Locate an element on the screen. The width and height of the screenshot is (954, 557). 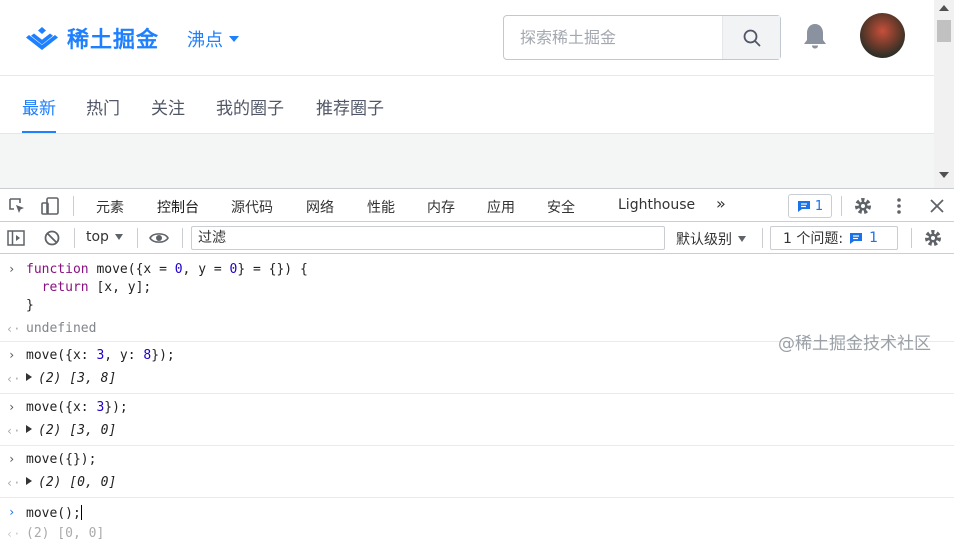
code-line: return [x, y]; is located at coordinates (96, 287).